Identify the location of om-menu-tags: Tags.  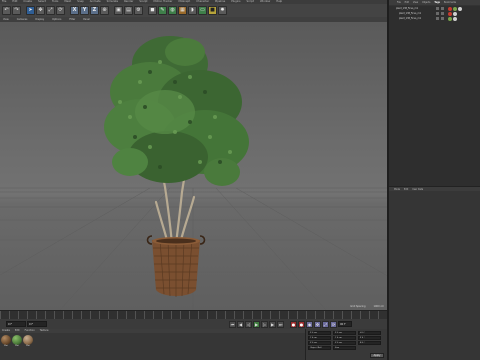
(437, 2).